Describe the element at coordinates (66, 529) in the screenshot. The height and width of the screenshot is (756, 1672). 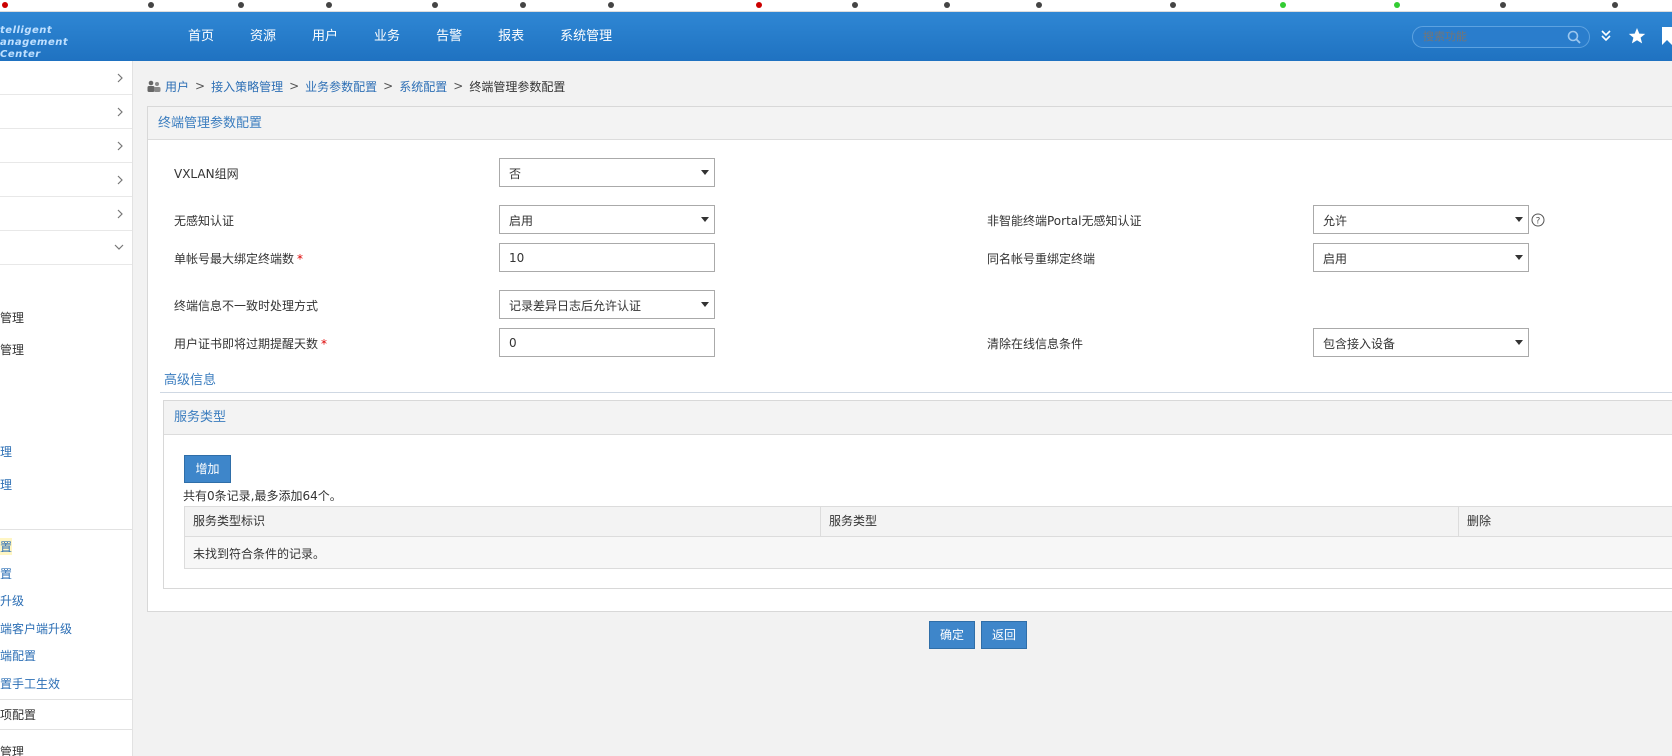
I see `sidebar-divider` at that location.